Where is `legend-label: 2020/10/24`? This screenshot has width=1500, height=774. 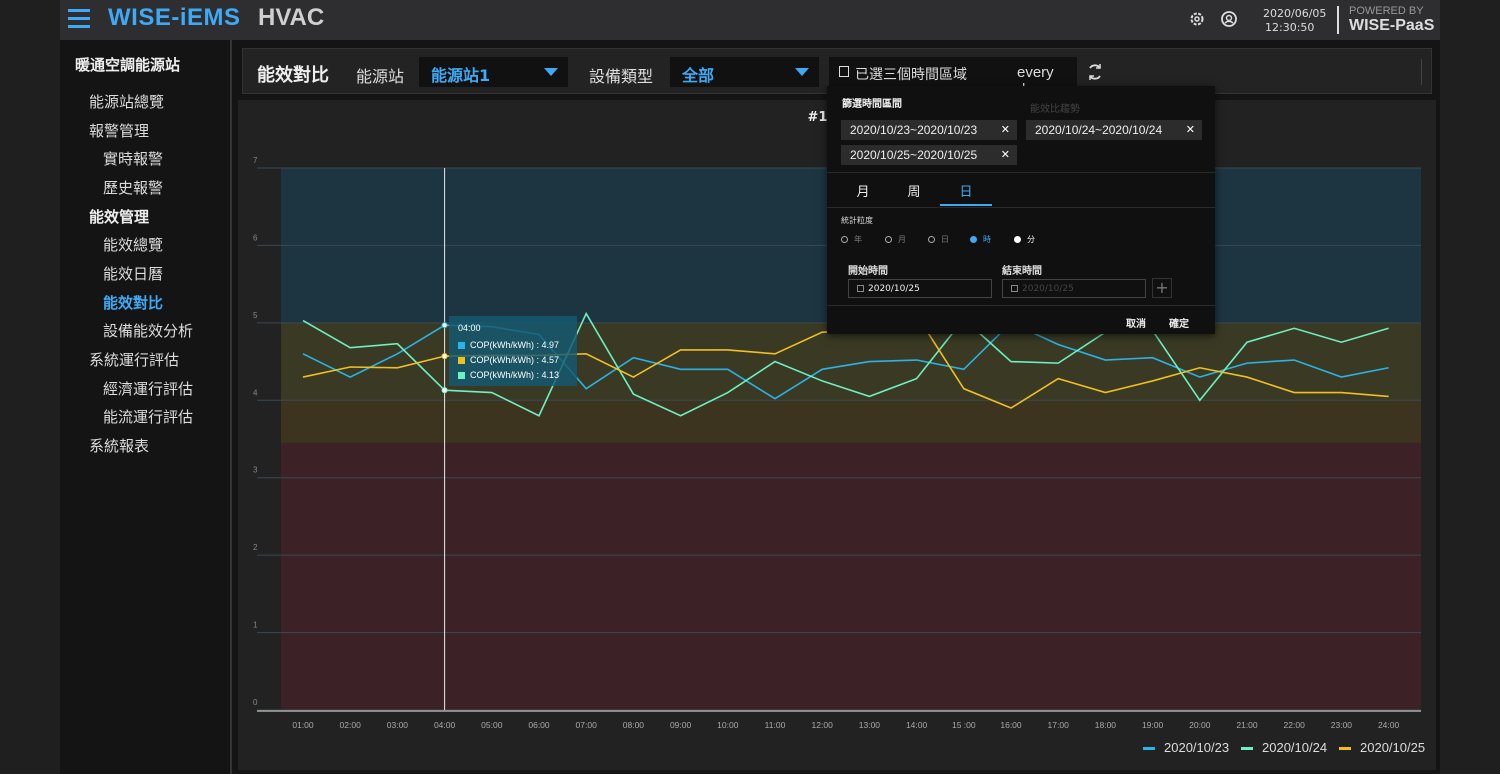
legend-label: 2020/10/24 is located at coordinates (1295, 747).